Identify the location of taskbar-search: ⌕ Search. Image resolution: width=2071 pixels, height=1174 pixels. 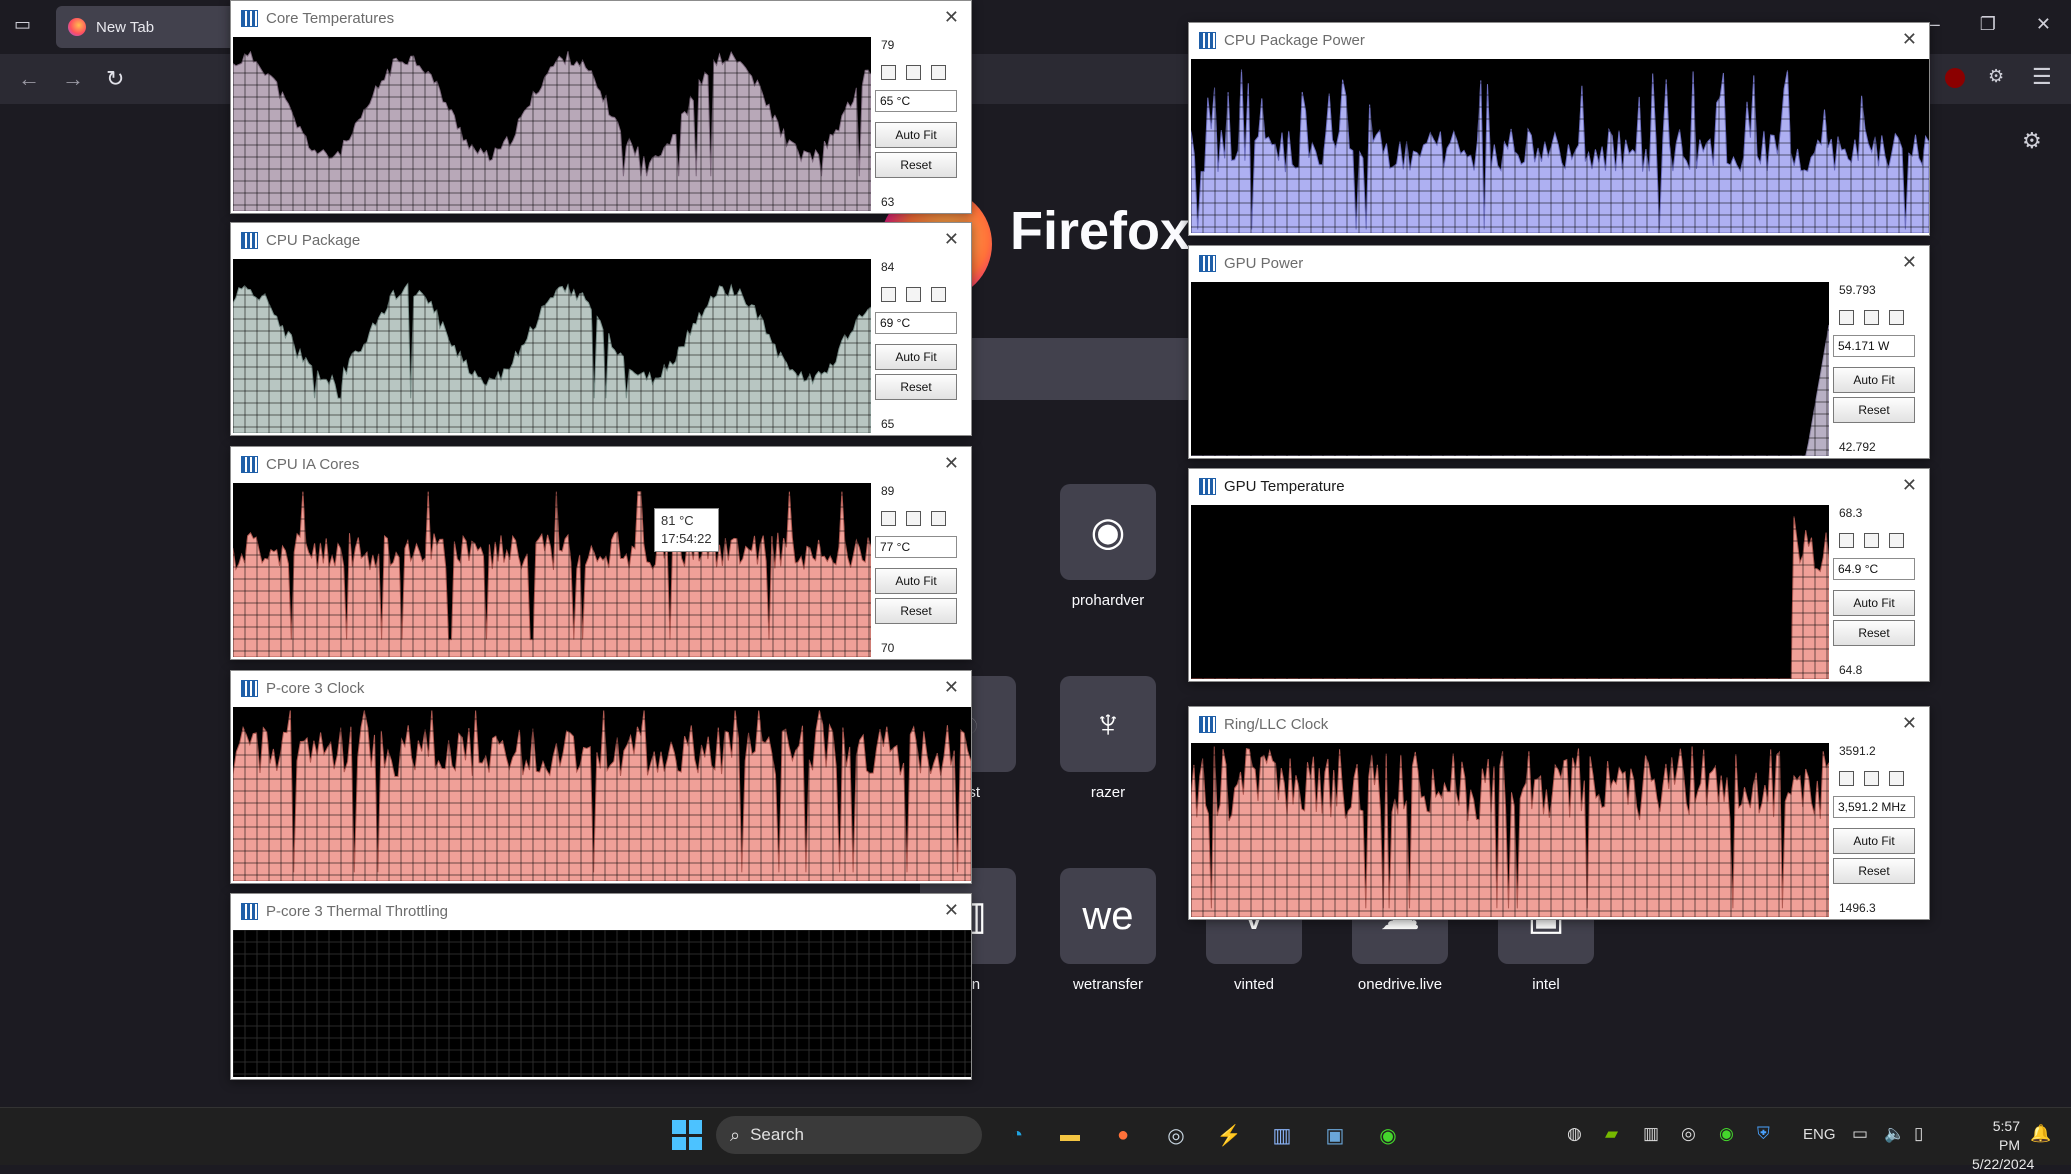
(849, 1135).